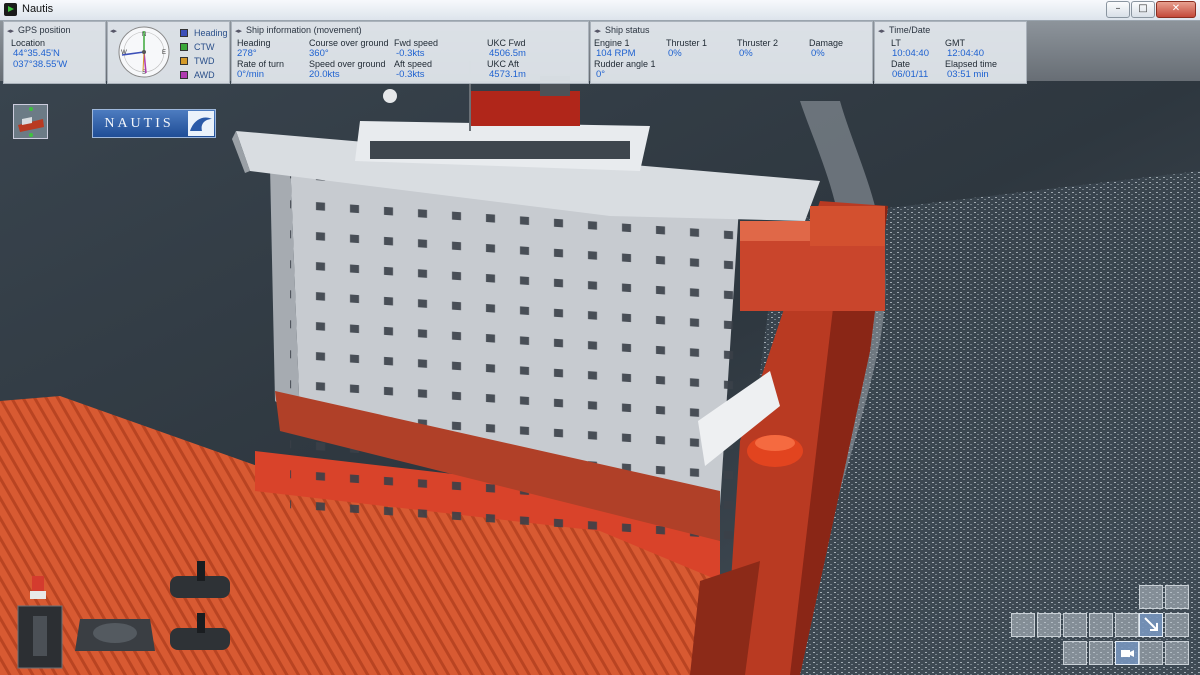  What do you see at coordinates (968, 74) in the screenshot?
I see `elapsed-value: 03:51 min` at bounding box center [968, 74].